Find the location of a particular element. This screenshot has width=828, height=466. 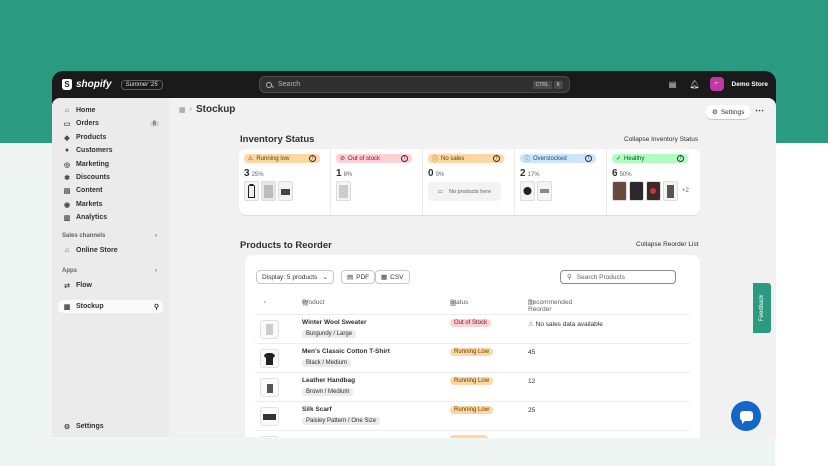

count-value: 1 is located at coordinates (339, 173).